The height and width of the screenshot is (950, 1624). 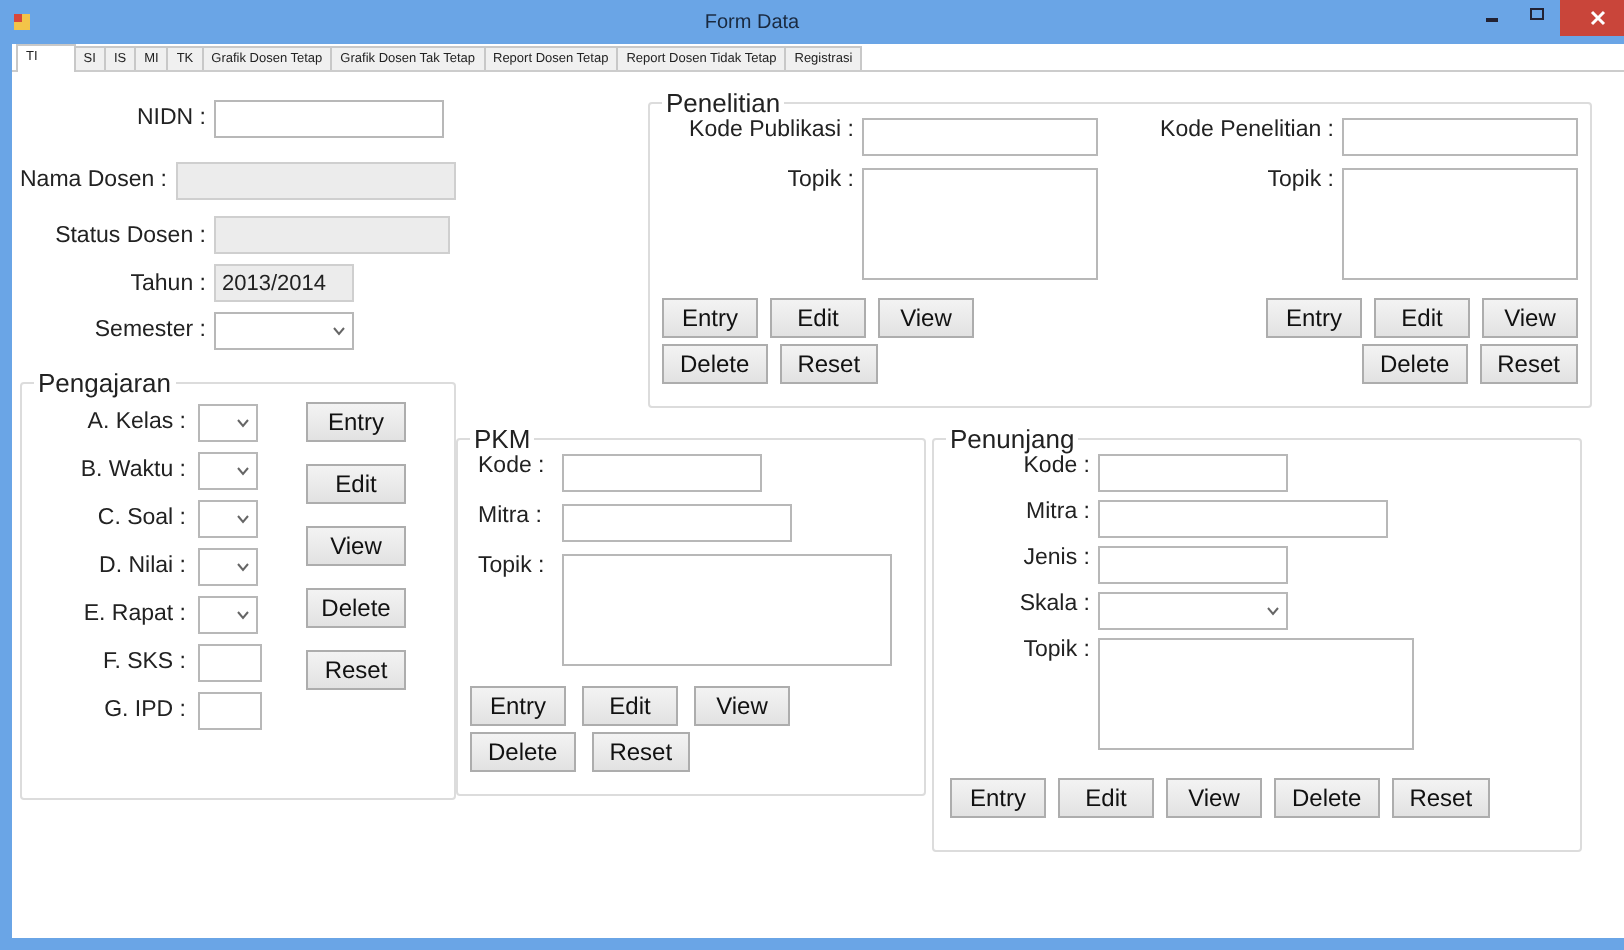 I want to click on field-label: Kode Penelitian :, so click(x=1246, y=130).